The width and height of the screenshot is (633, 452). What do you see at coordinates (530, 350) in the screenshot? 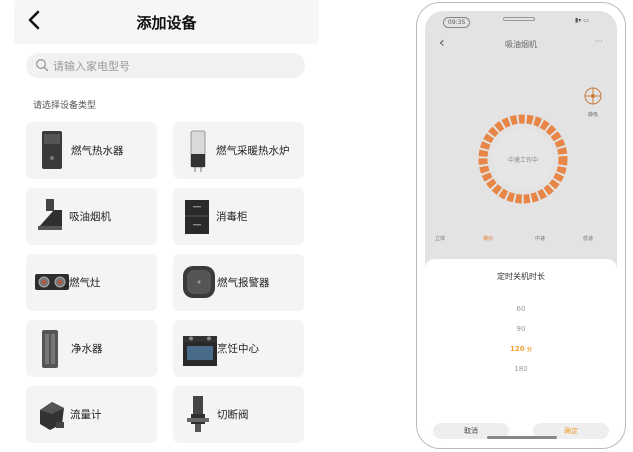
I see `selected-unit: 分` at bounding box center [530, 350].